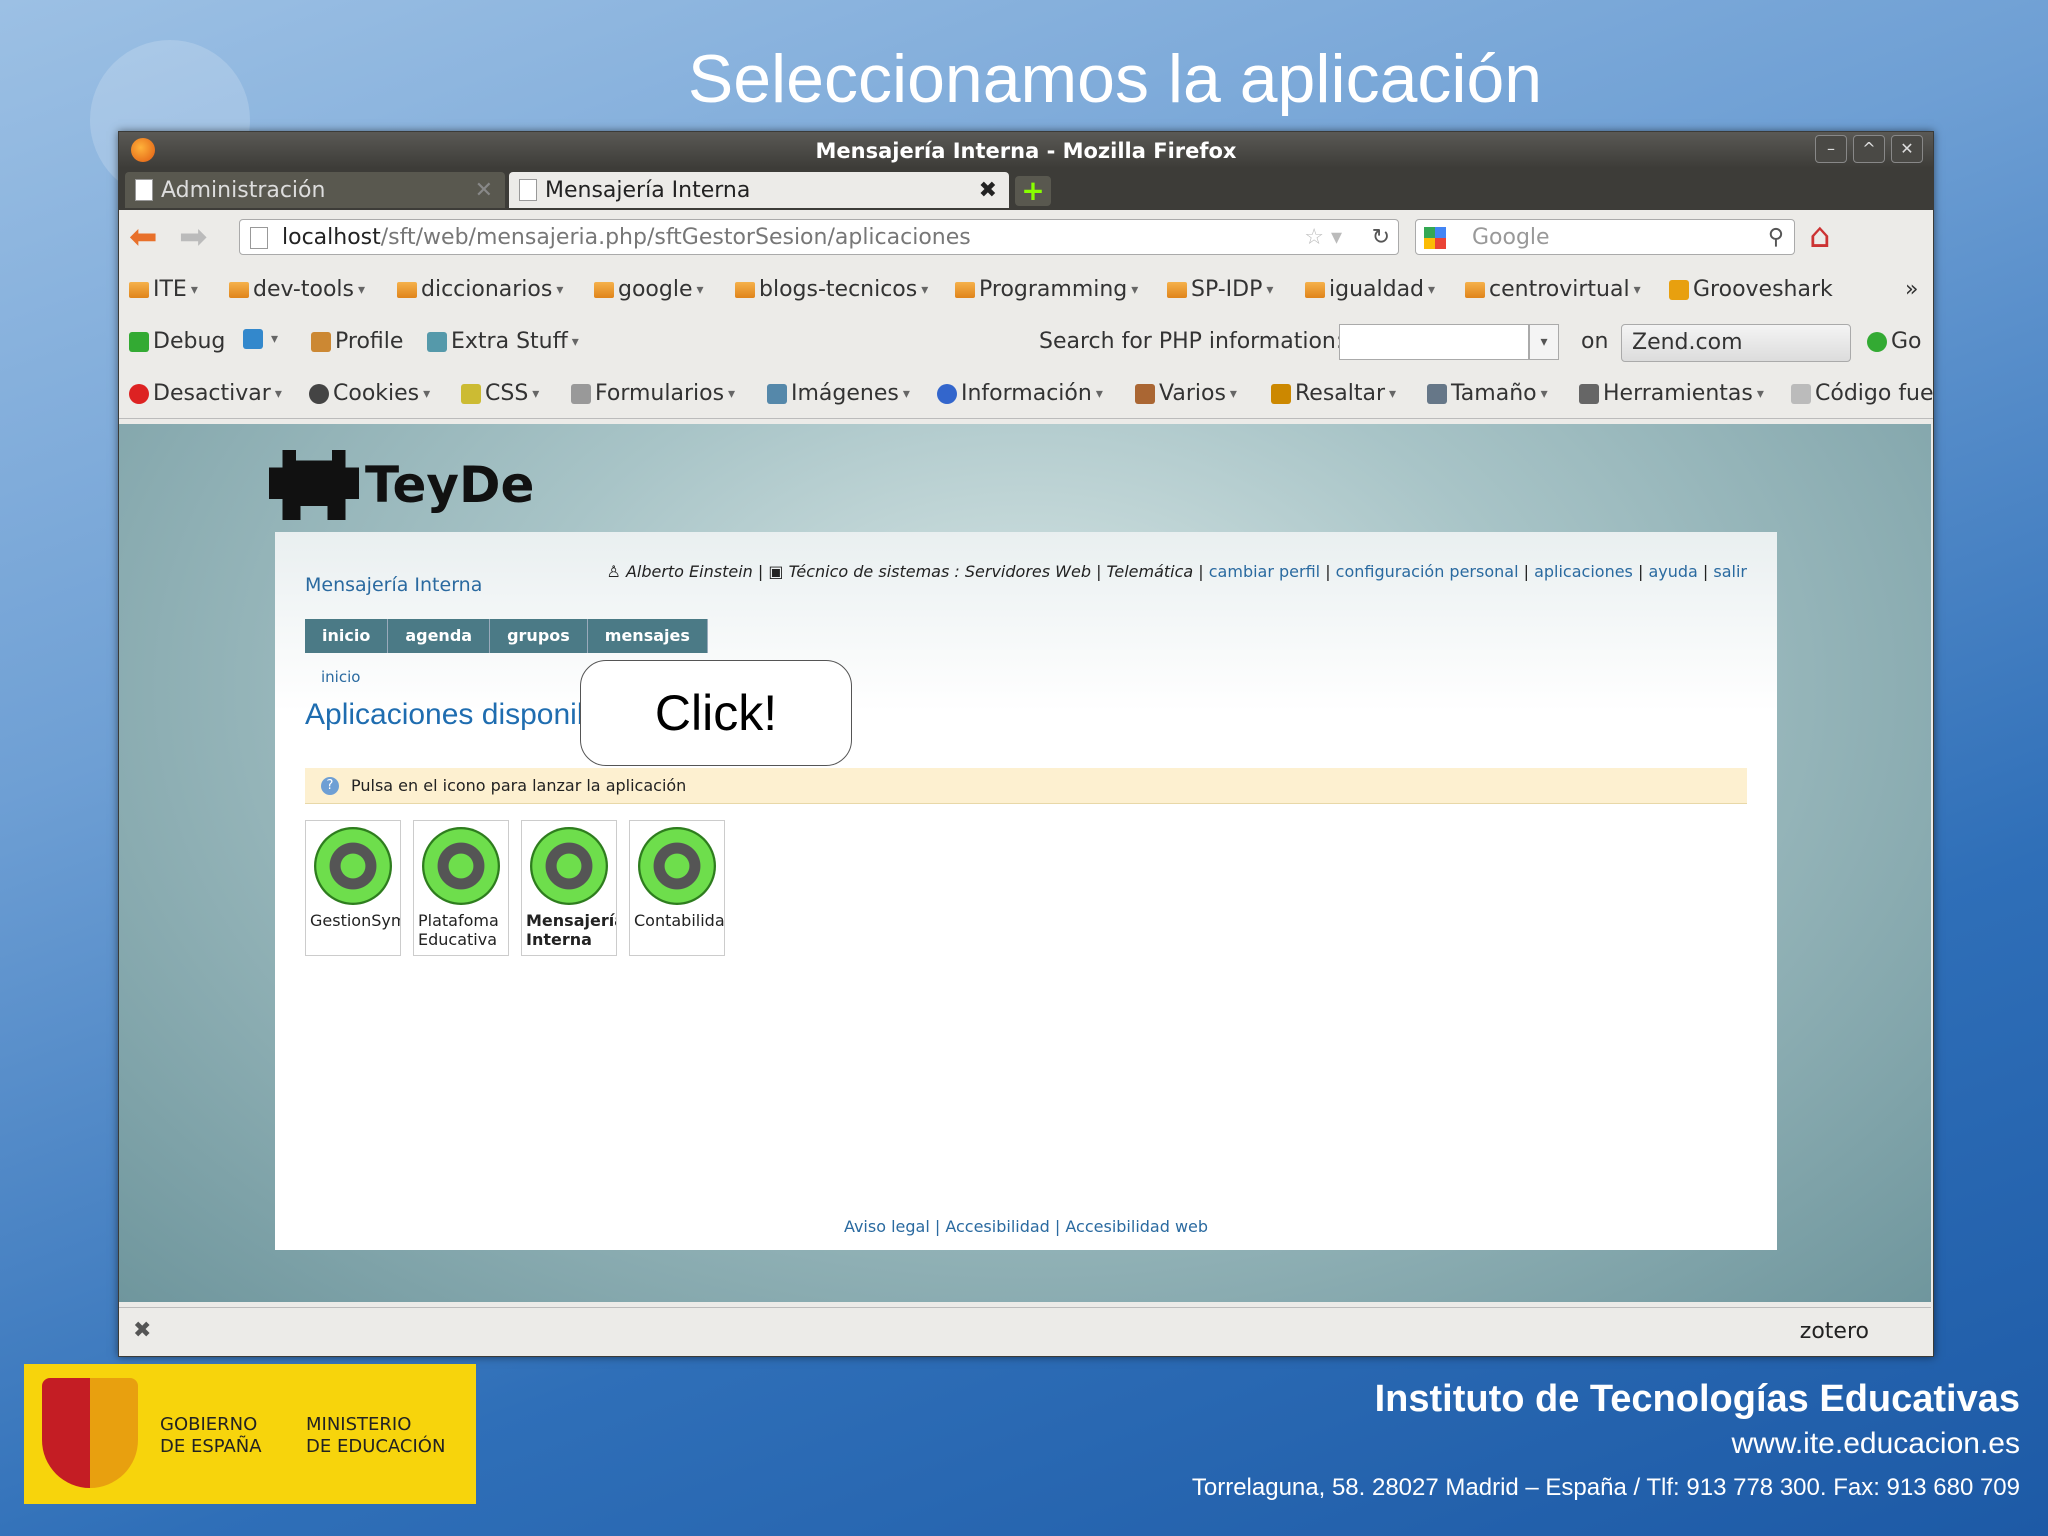 The height and width of the screenshot is (1536, 2048). Describe the element at coordinates (647, 636) in the screenshot. I see `menu-mensajes: mensajes` at that location.